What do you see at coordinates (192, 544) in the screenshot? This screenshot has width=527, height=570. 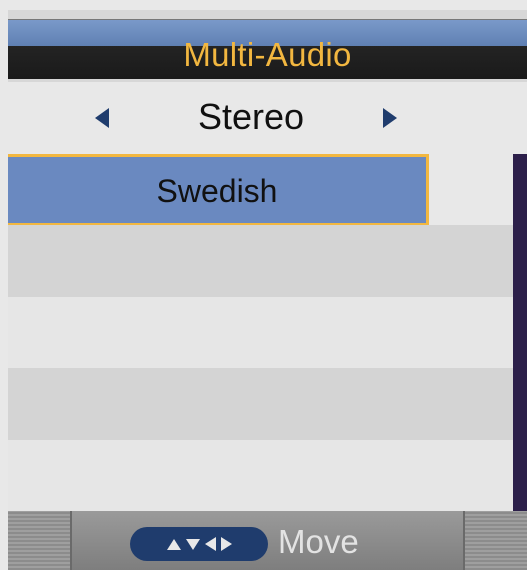 I see `triangle-down-icon` at bounding box center [192, 544].